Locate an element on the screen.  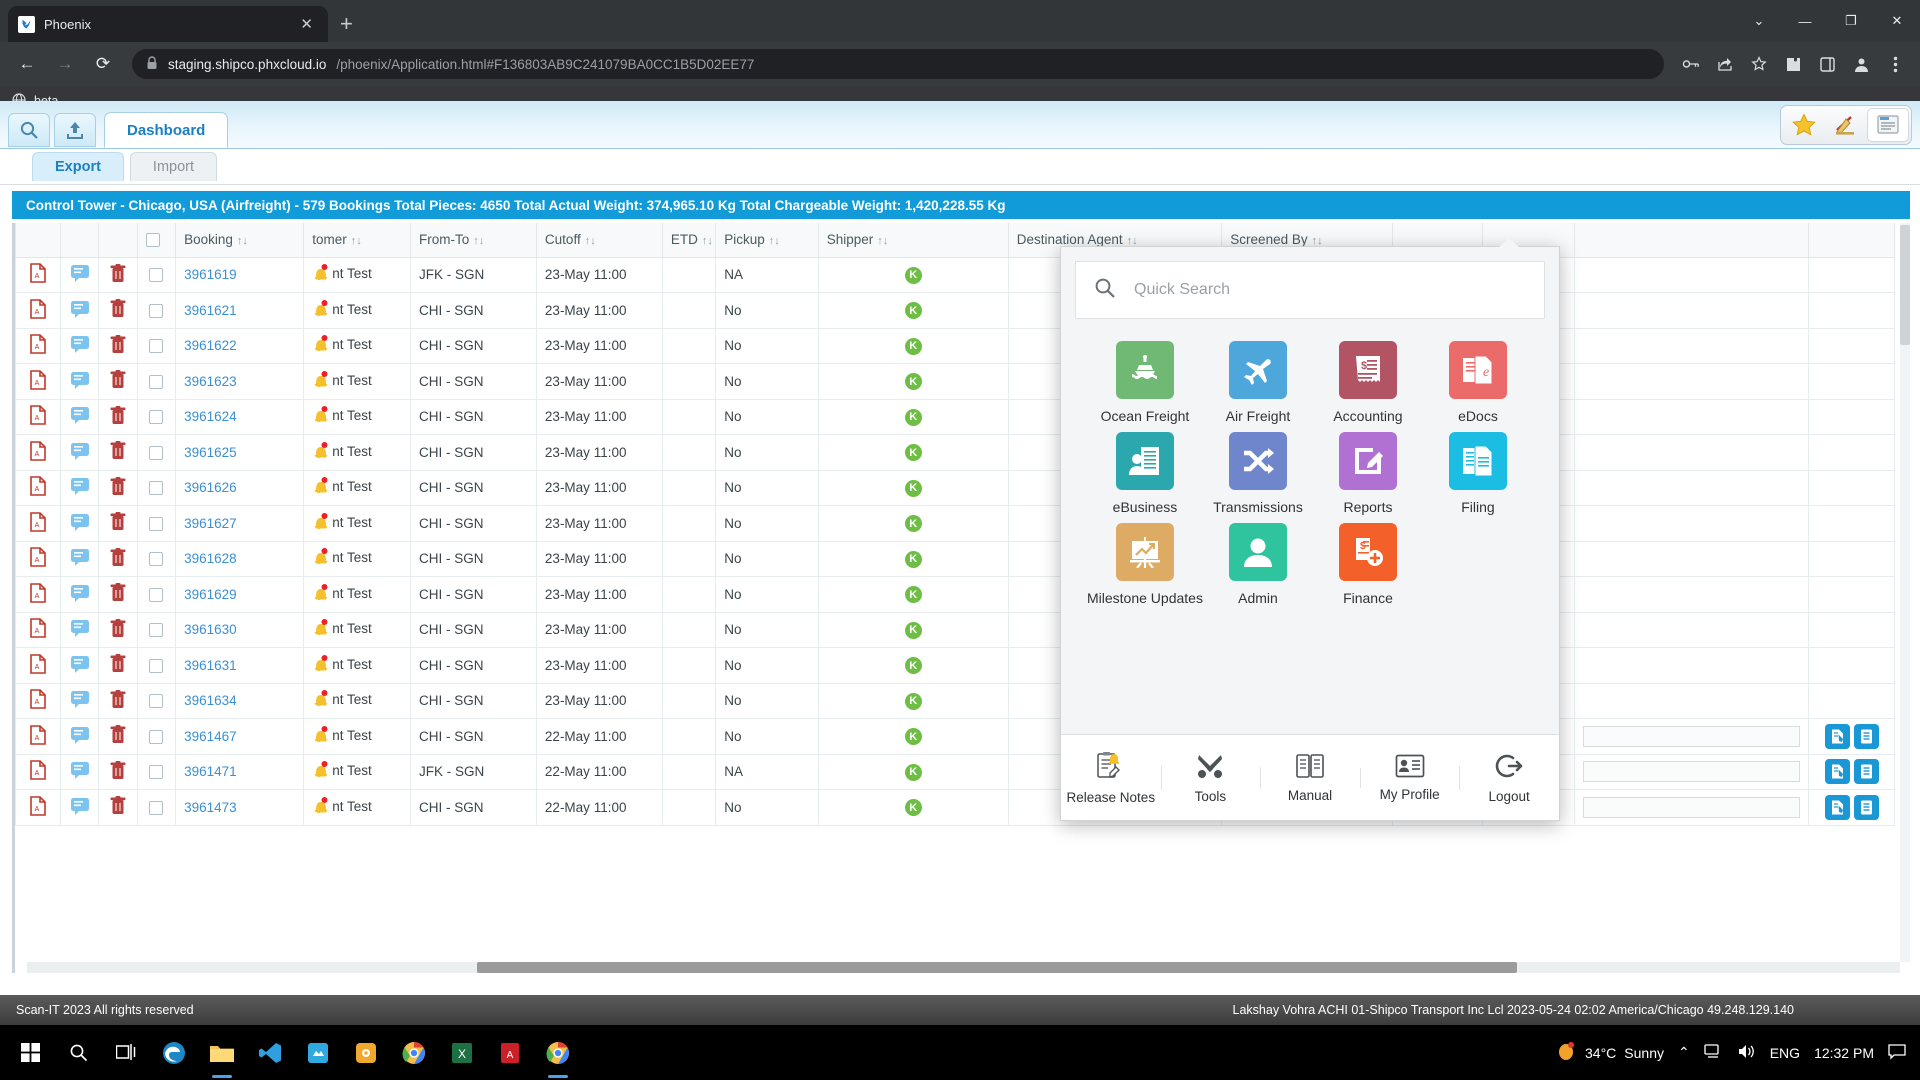
cell-booking: 3961629 is located at coordinates (240, 594).